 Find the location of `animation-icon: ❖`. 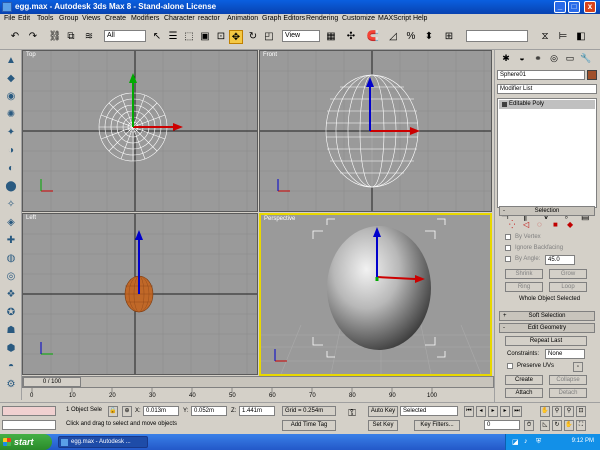

animation-icon: ❖ is located at coordinates (11, 295).